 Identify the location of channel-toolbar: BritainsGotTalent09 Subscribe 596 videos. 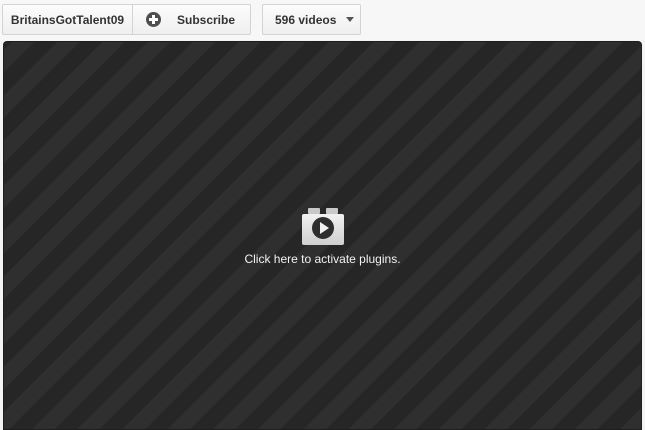
(322, 20).